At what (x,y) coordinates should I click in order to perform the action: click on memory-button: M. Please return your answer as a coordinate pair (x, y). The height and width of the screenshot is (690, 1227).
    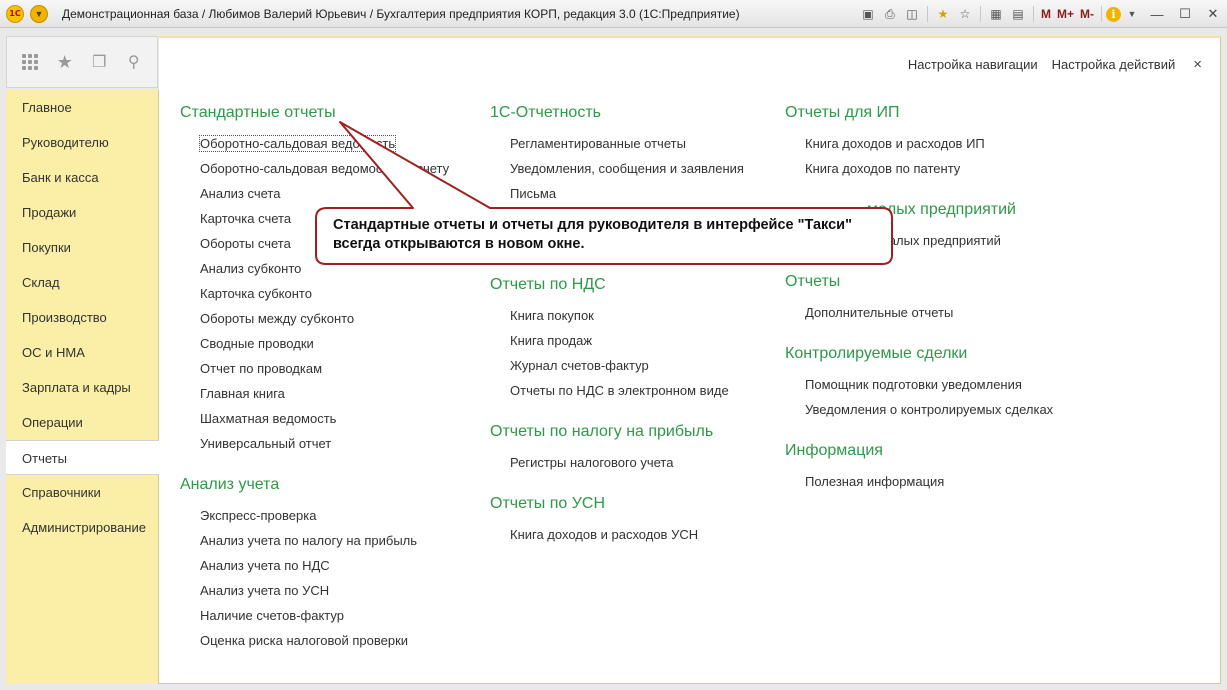
    Looking at the image, I should click on (1046, 14).